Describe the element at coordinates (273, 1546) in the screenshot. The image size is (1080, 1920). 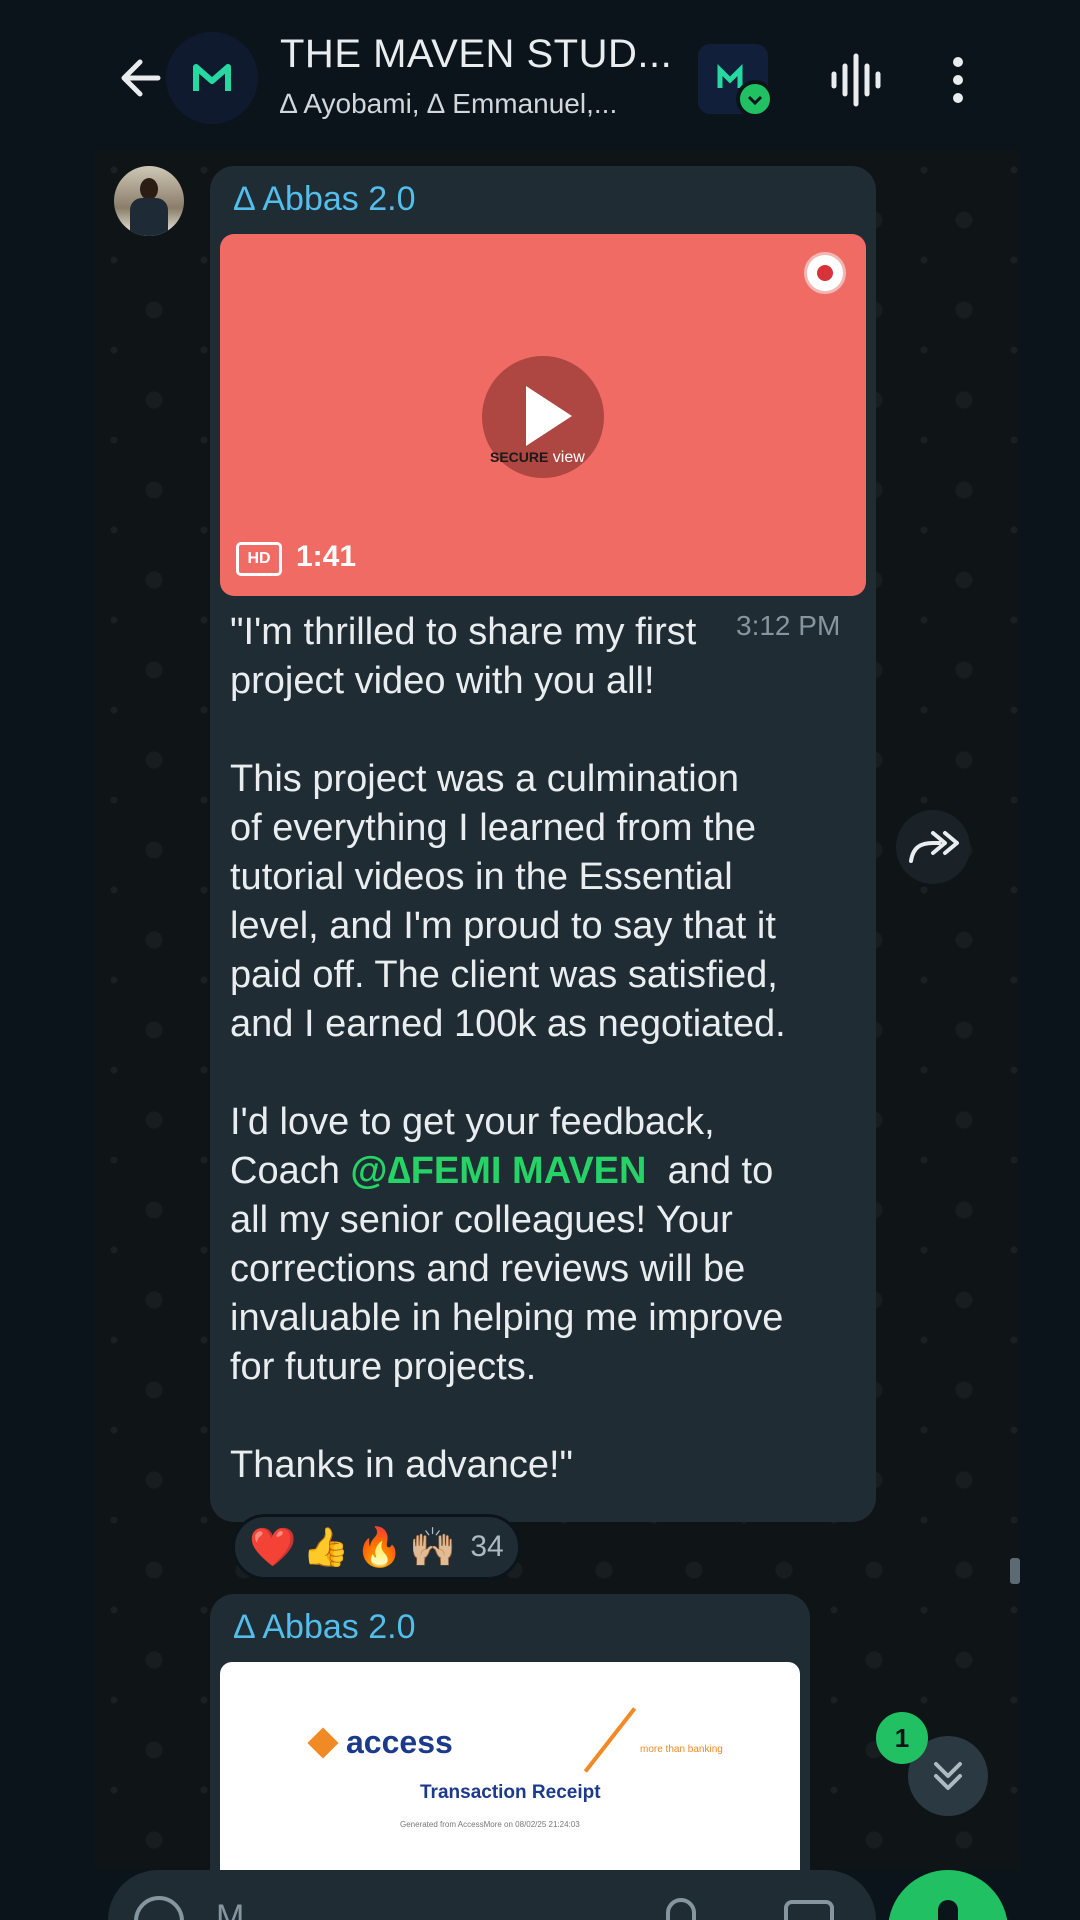
I see `reaction-heart: ❤️` at that location.